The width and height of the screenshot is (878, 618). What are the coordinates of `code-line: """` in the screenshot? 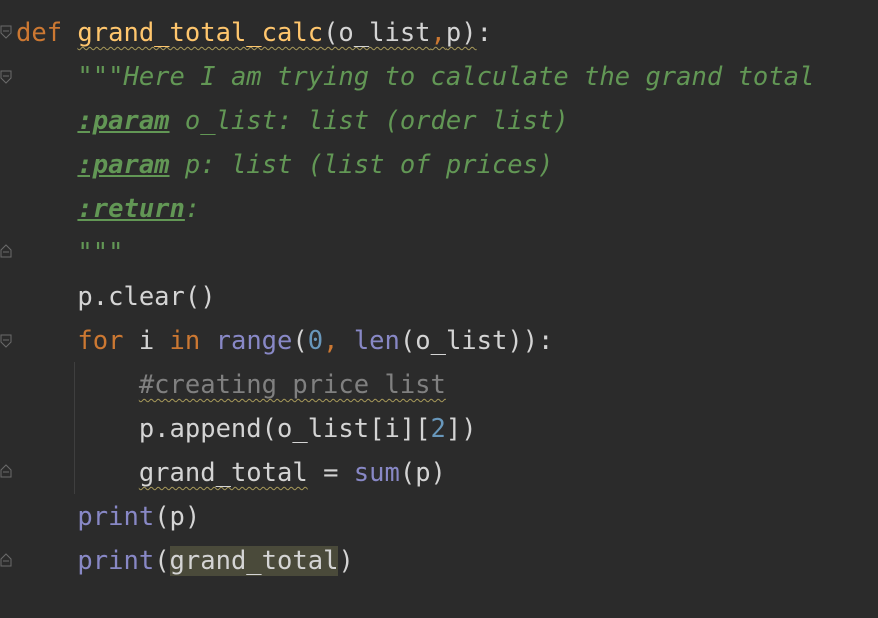 It's located at (69, 253).